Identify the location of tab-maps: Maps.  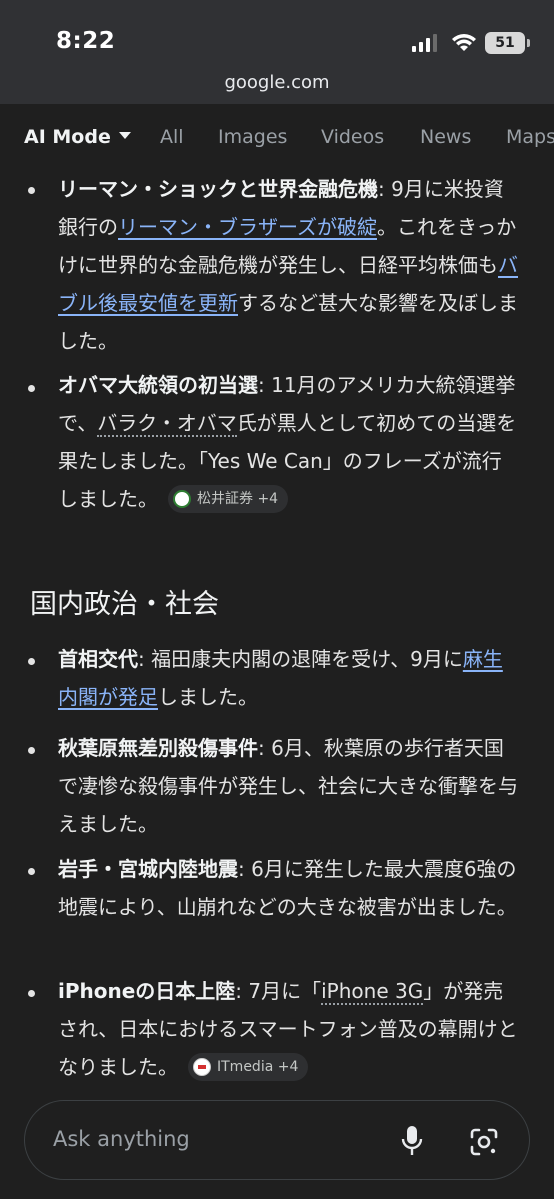
(530, 137).